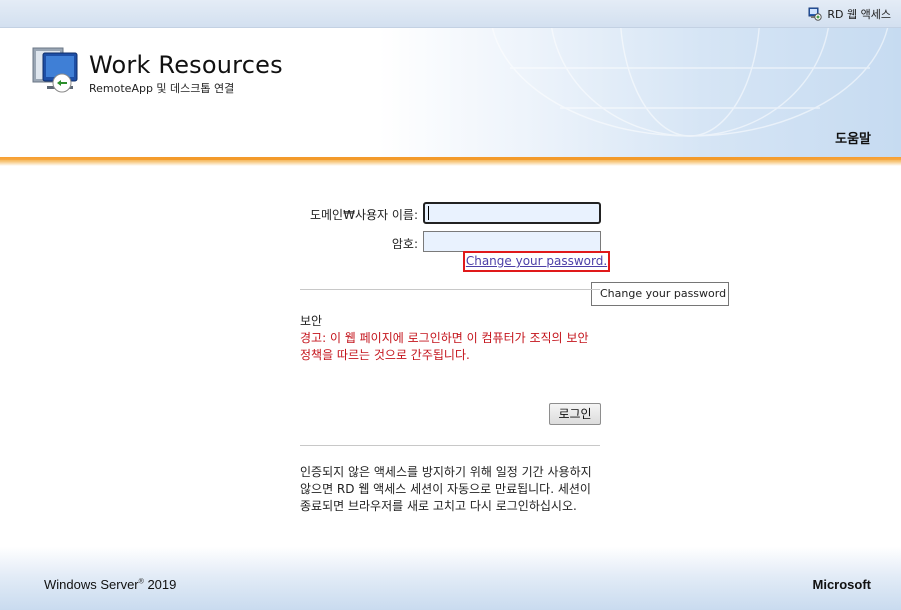  Describe the element at coordinates (450, 289) in the screenshot. I see `divider-top` at that location.